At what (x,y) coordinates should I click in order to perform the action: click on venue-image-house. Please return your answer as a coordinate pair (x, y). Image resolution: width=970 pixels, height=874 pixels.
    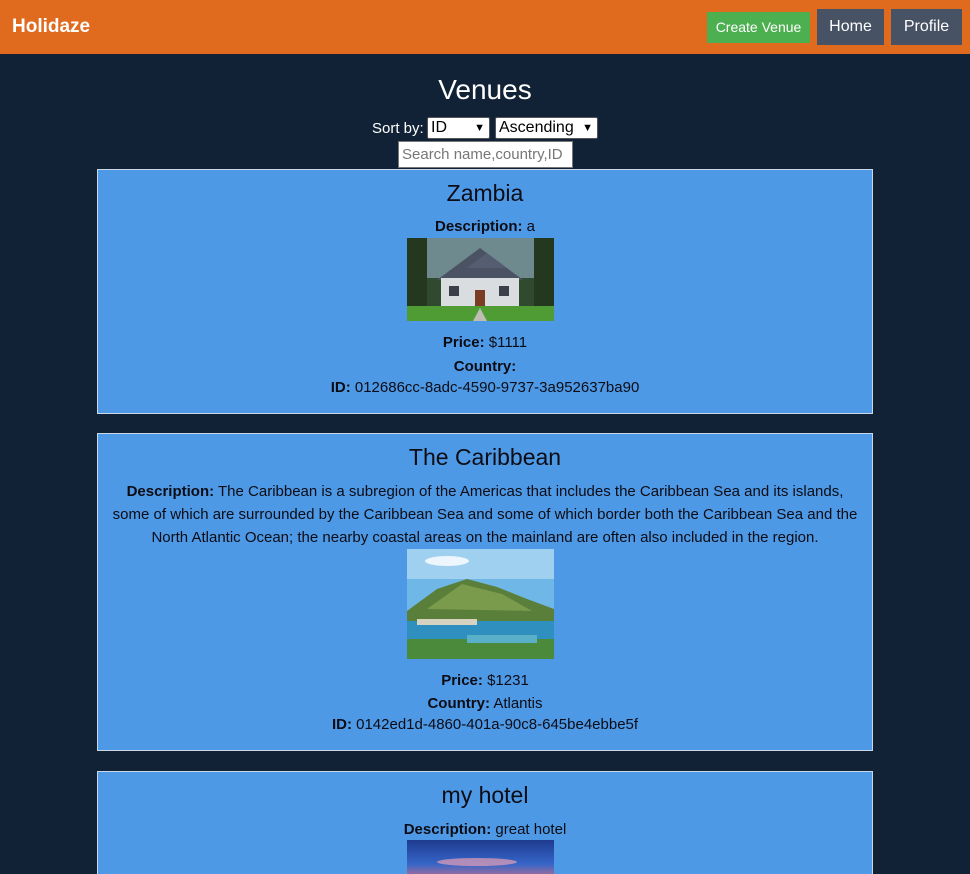
    Looking at the image, I should click on (480, 279).